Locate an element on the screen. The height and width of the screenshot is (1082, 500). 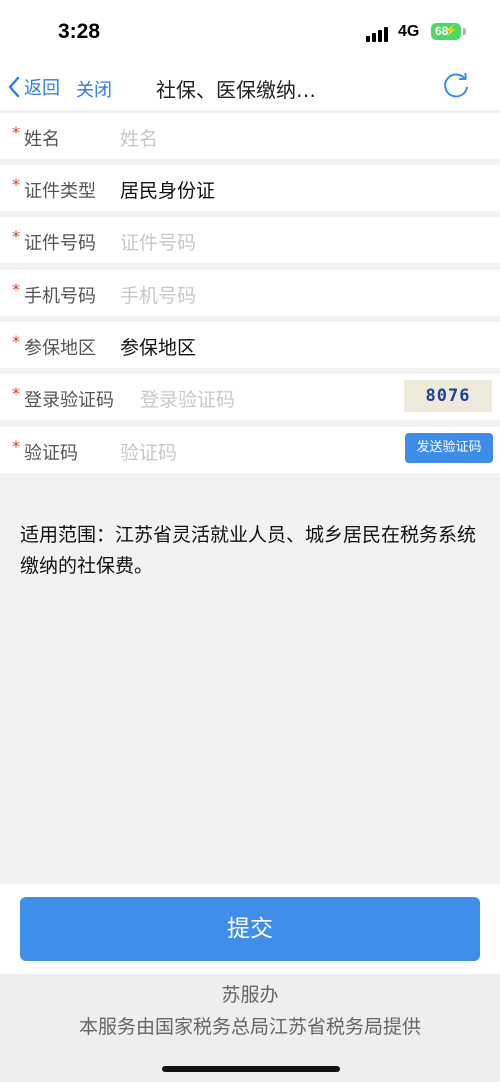
name-row: * 姓名 姓名 is located at coordinates (250, 136).